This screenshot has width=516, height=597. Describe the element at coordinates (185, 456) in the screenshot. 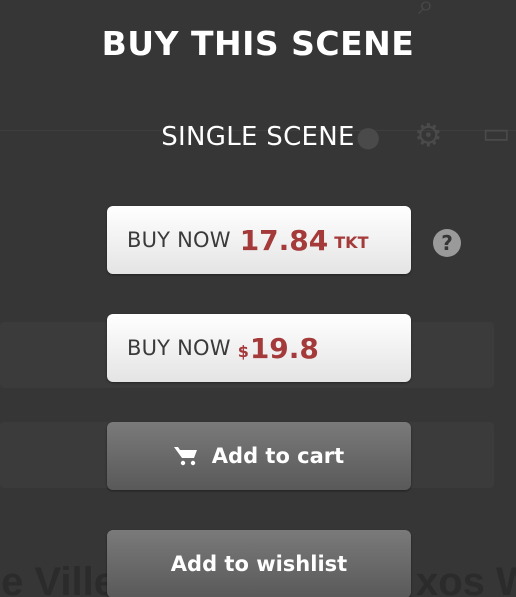

I see `shopping-cart-icon` at that location.